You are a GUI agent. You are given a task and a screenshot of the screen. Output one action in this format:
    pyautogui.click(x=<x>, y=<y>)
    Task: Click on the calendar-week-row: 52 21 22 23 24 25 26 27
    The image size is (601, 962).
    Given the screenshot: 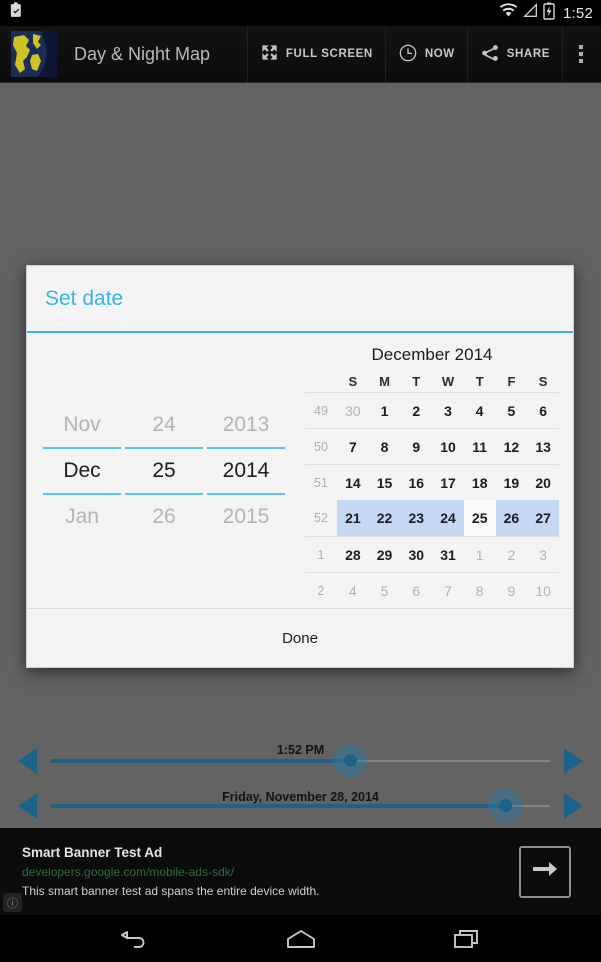 What is the action you would take?
    pyautogui.click(x=432, y=518)
    